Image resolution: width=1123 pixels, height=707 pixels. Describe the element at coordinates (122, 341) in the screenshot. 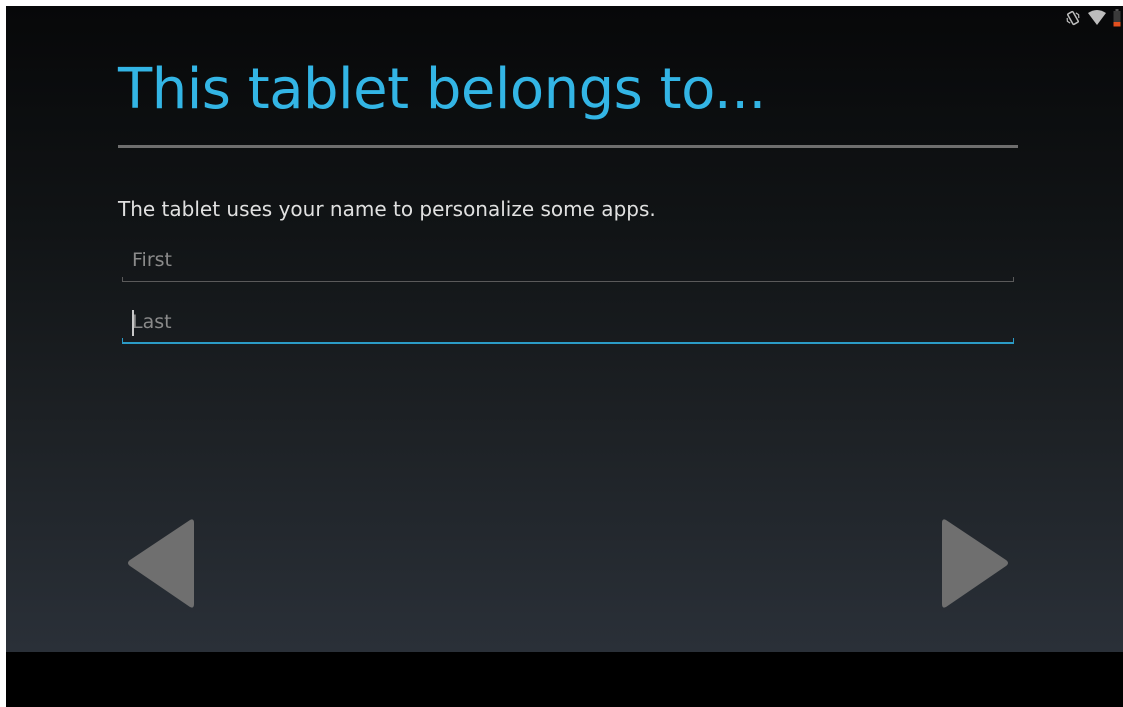

I see `last-name-underline-tick-left` at that location.